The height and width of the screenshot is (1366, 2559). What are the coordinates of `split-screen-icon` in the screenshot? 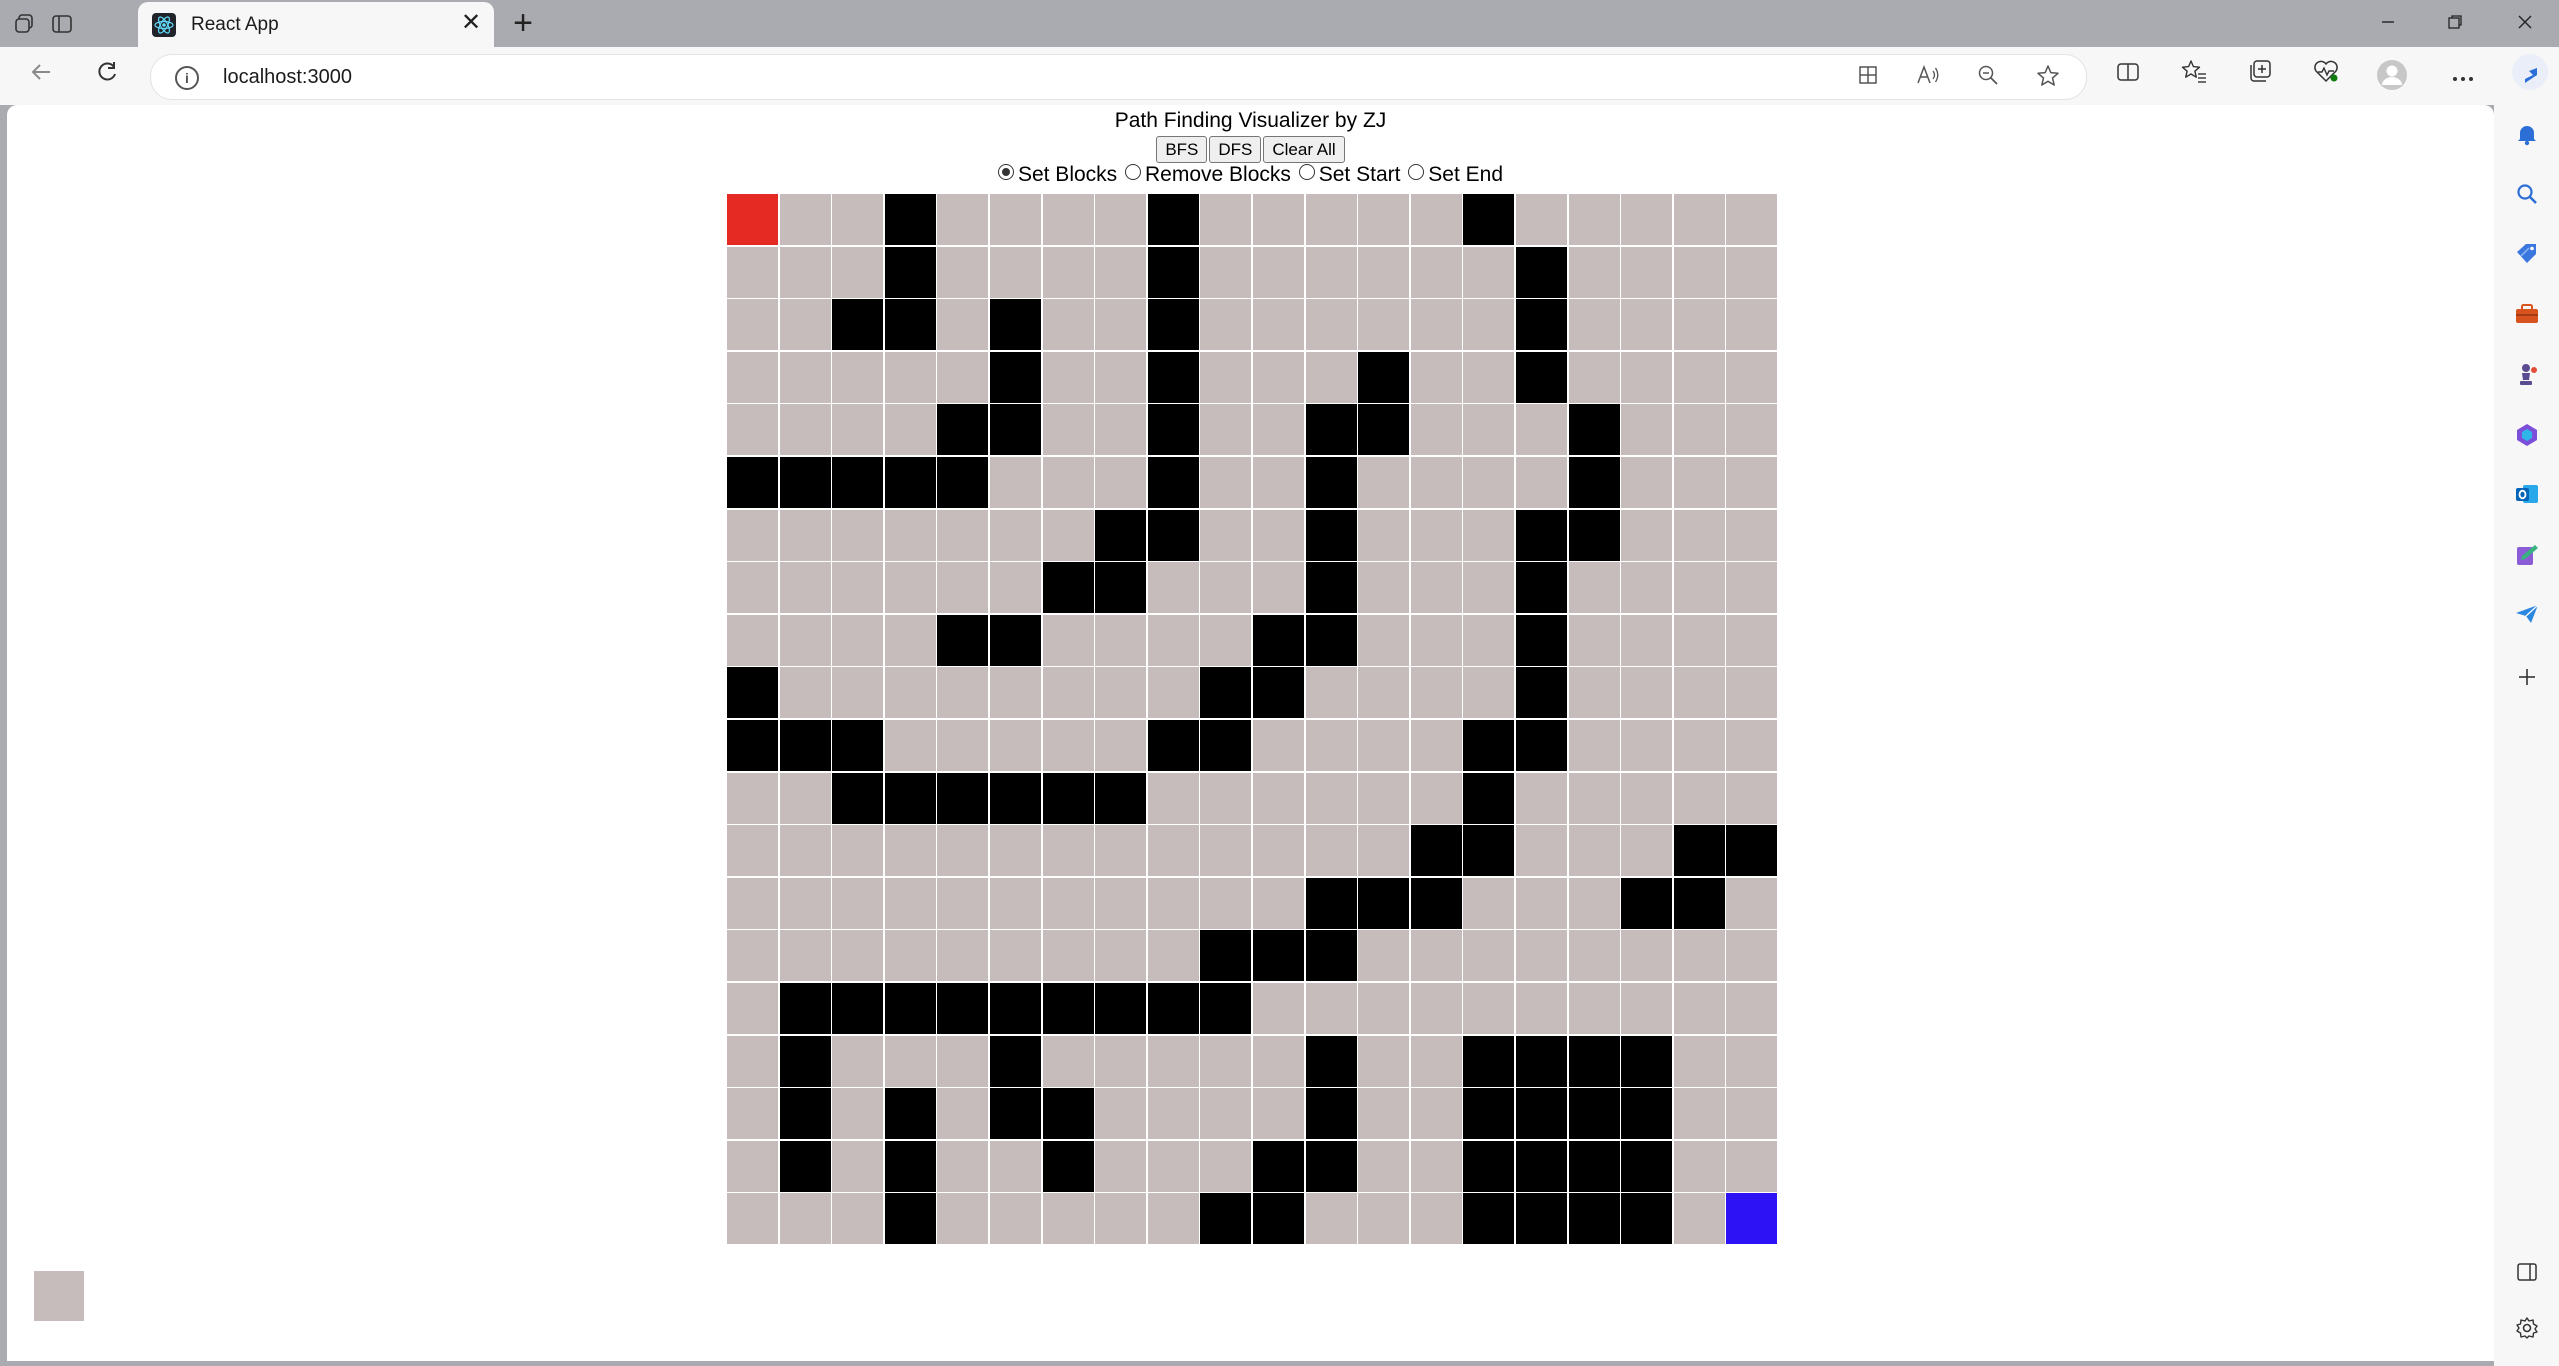 It's located at (2128, 76).